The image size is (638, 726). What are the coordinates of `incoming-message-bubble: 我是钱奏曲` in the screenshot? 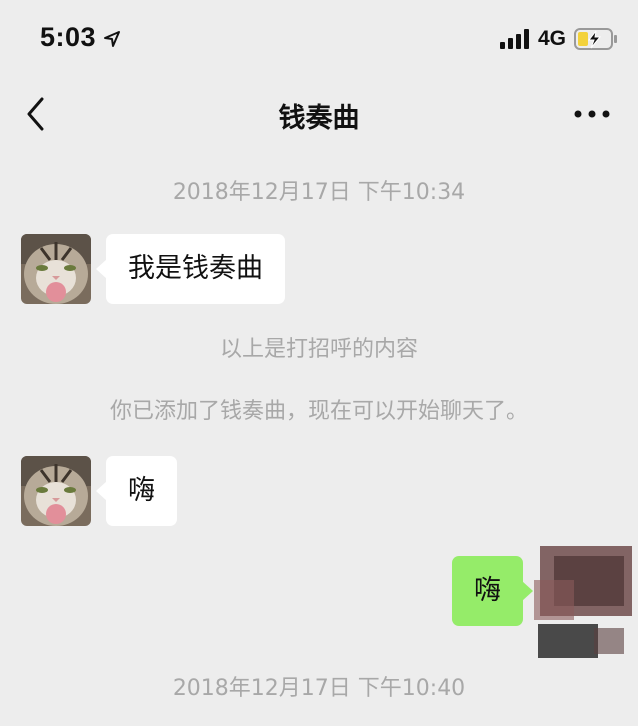 It's located at (190, 269).